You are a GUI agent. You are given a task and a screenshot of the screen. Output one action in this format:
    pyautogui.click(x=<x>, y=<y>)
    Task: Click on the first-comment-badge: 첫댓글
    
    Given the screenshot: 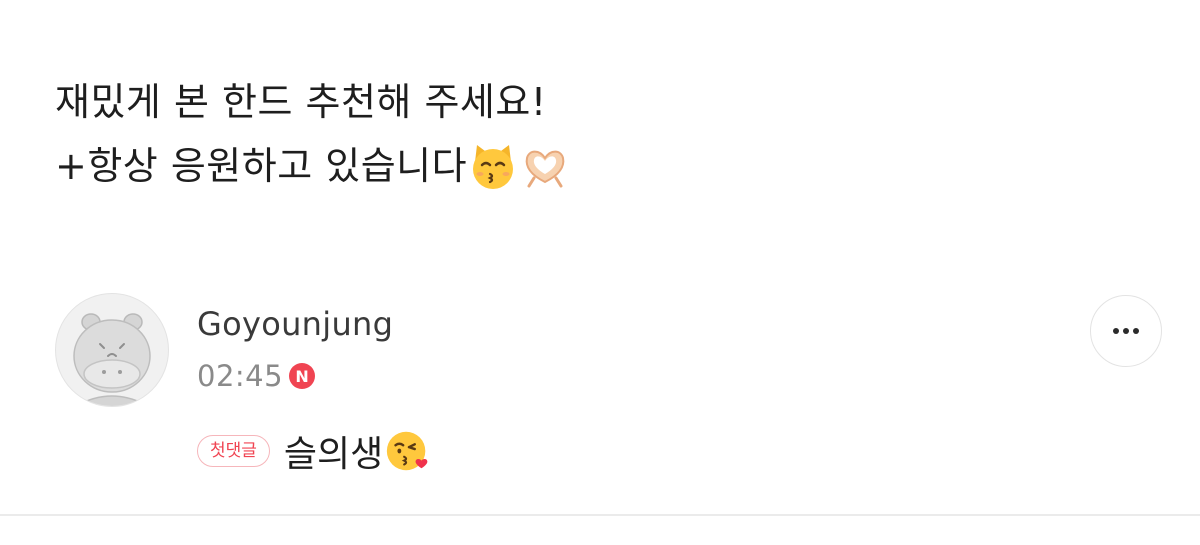 What is the action you would take?
    pyautogui.click(x=233, y=451)
    